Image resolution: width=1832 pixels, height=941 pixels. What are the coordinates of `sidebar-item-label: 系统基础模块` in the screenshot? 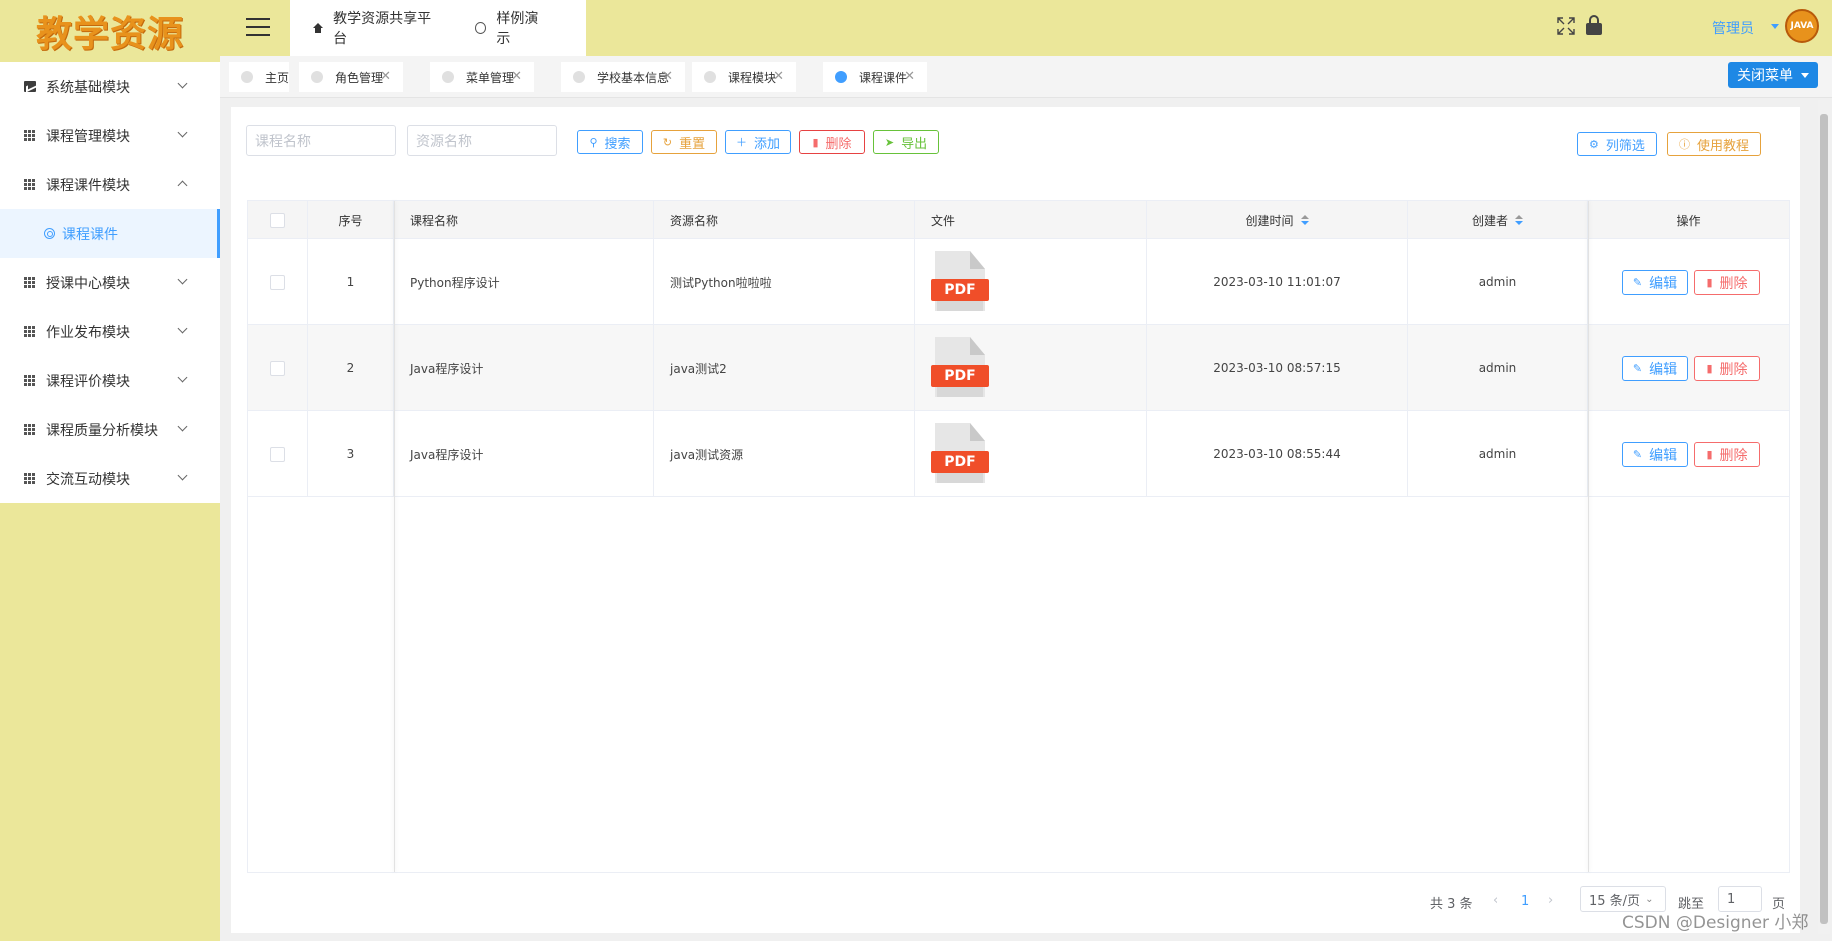 It's located at (88, 87).